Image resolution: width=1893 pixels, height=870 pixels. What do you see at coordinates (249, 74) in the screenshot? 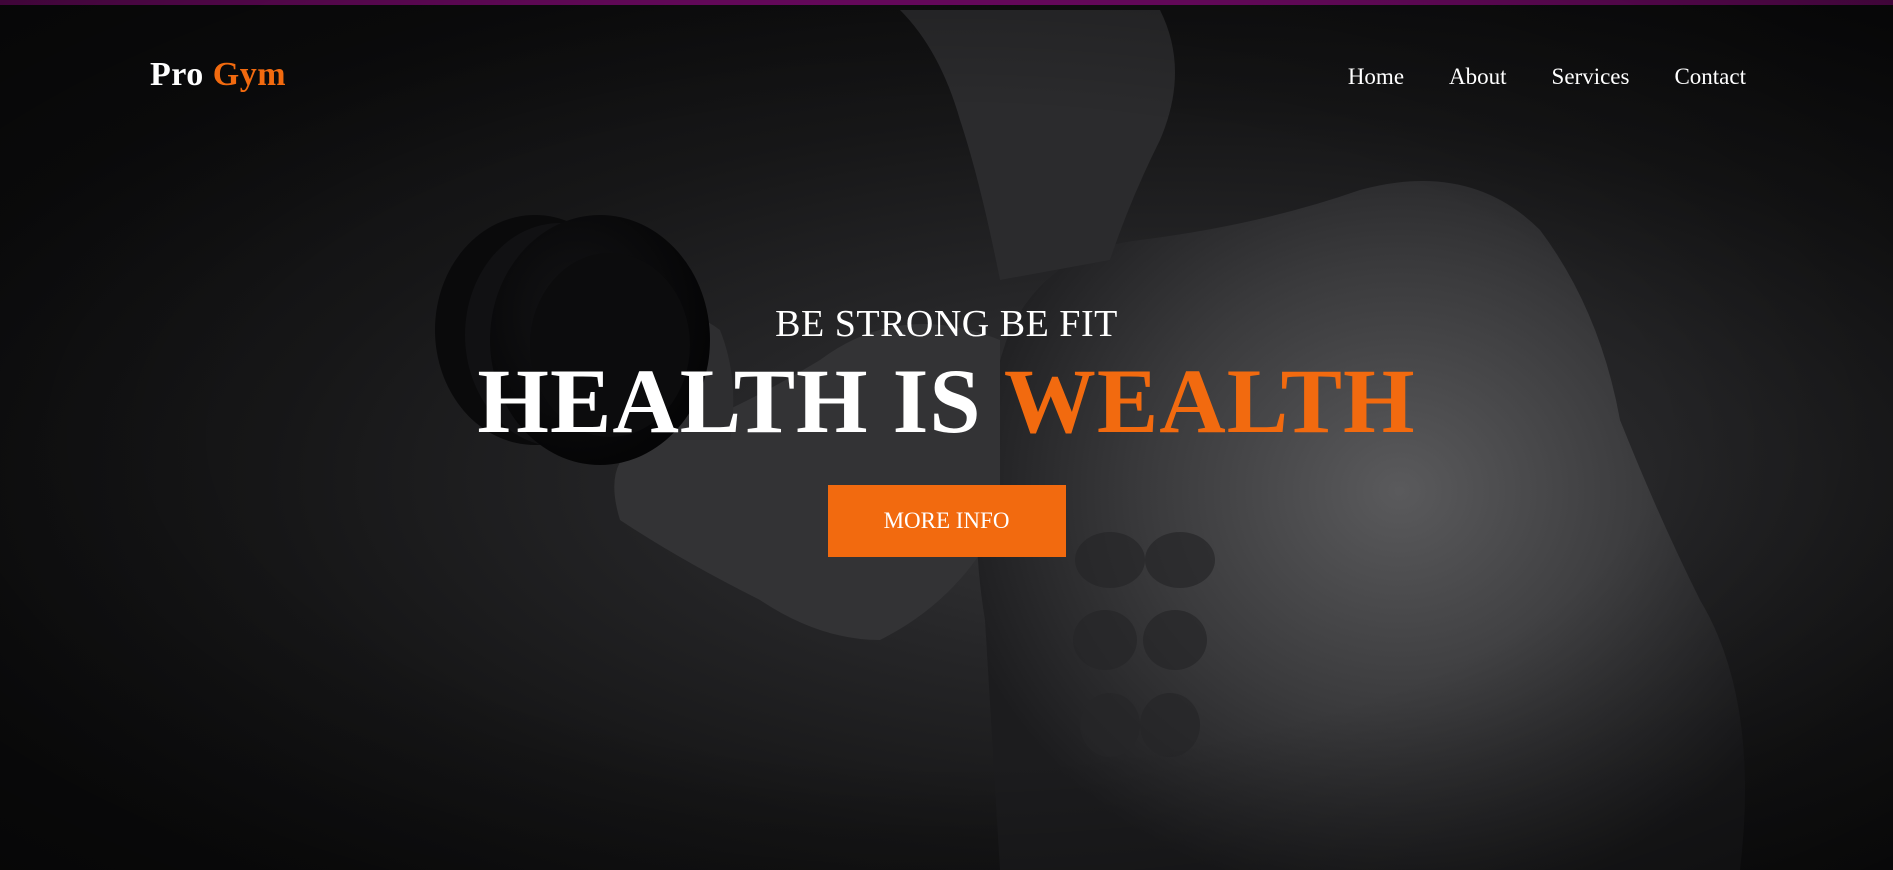
I see `logo-accent-text: Gym` at bounding box center [249, 74].